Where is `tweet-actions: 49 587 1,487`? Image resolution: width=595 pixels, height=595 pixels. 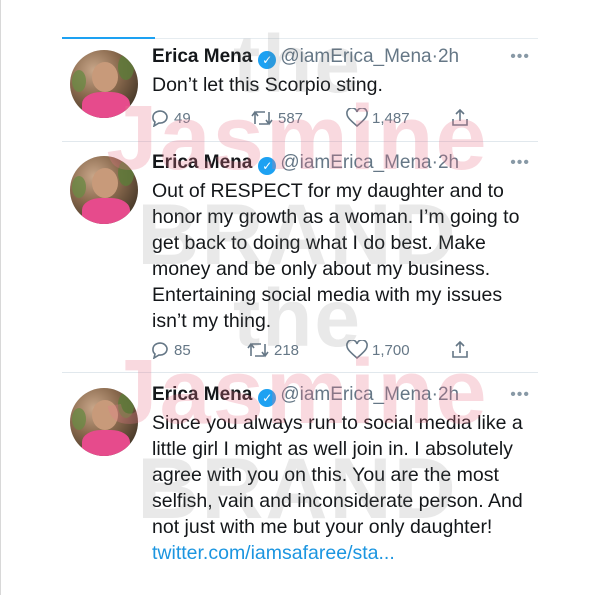 tweet-actions: 49 587 1,487 is located at coordinates (315, 118).